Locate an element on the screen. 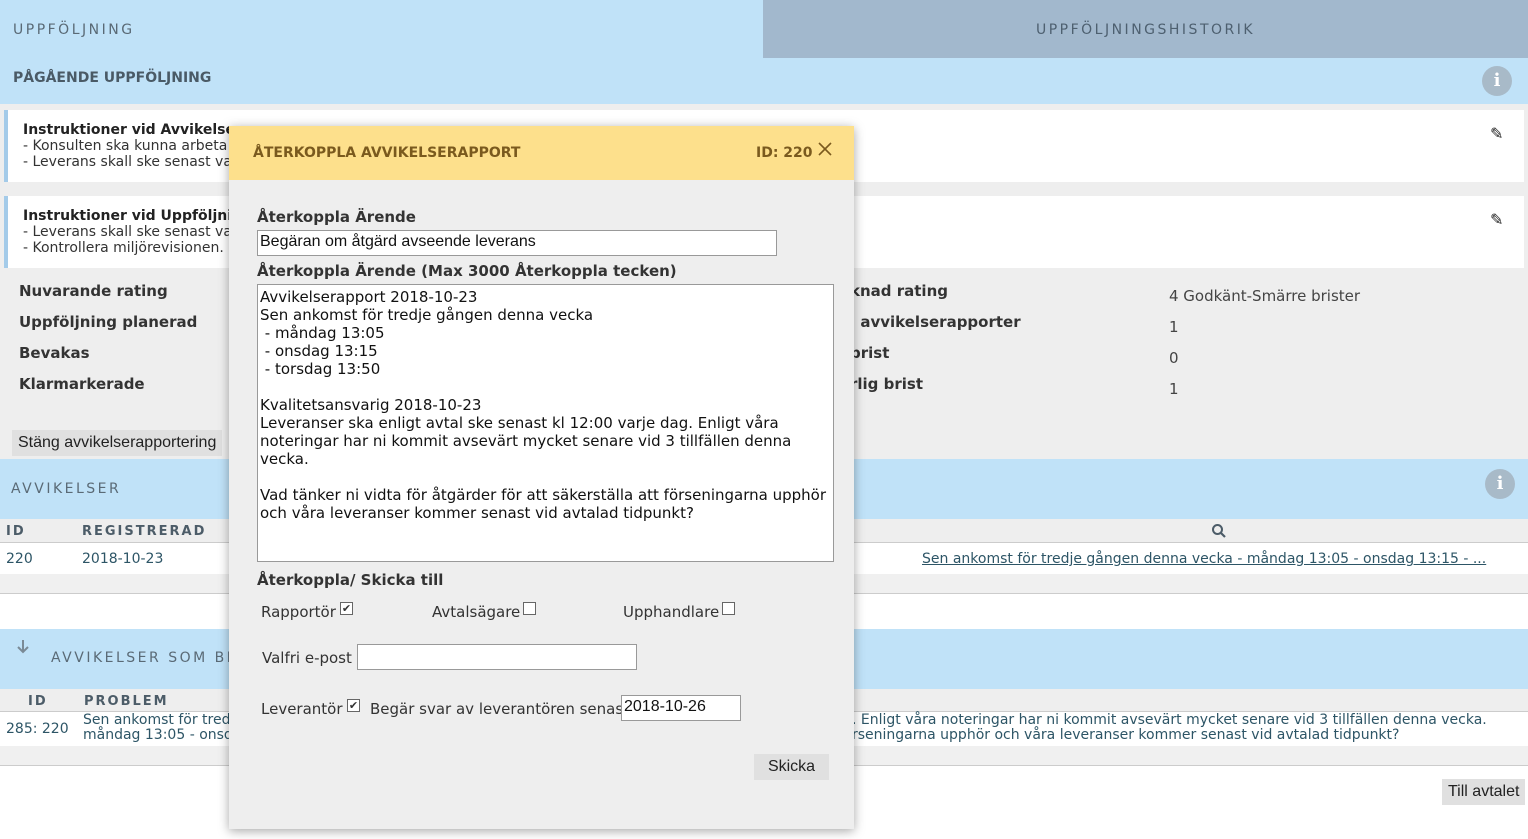  card-line: - Kontrollera miljörevisionen. I is located at coordinates (128, 248).